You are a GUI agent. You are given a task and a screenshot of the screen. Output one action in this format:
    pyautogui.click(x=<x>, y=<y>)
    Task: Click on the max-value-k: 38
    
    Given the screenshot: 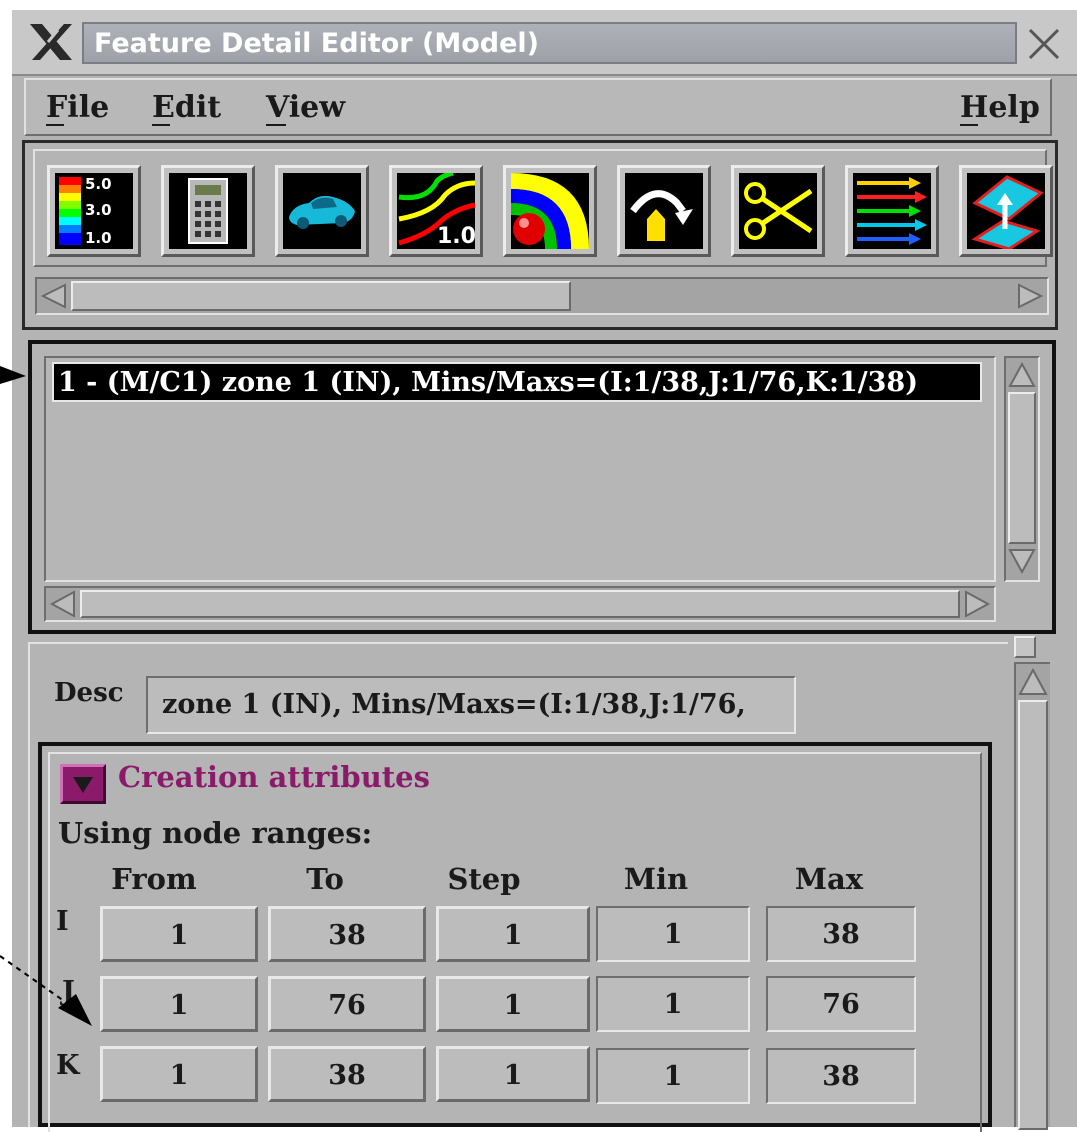 What is the action you would take?
    pyautogui.click(x=841, y=1076)
    